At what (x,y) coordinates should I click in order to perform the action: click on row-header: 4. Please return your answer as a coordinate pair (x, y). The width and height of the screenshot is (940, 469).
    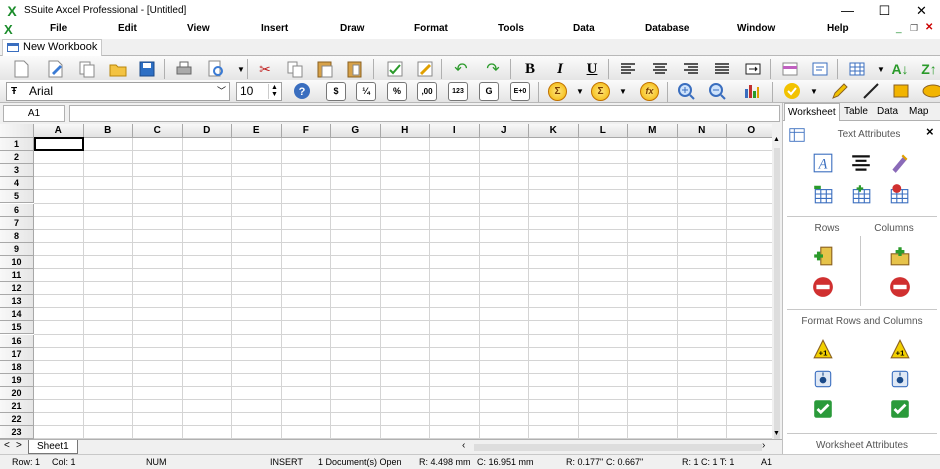
    Looking at the image, I should click on (17, 184).